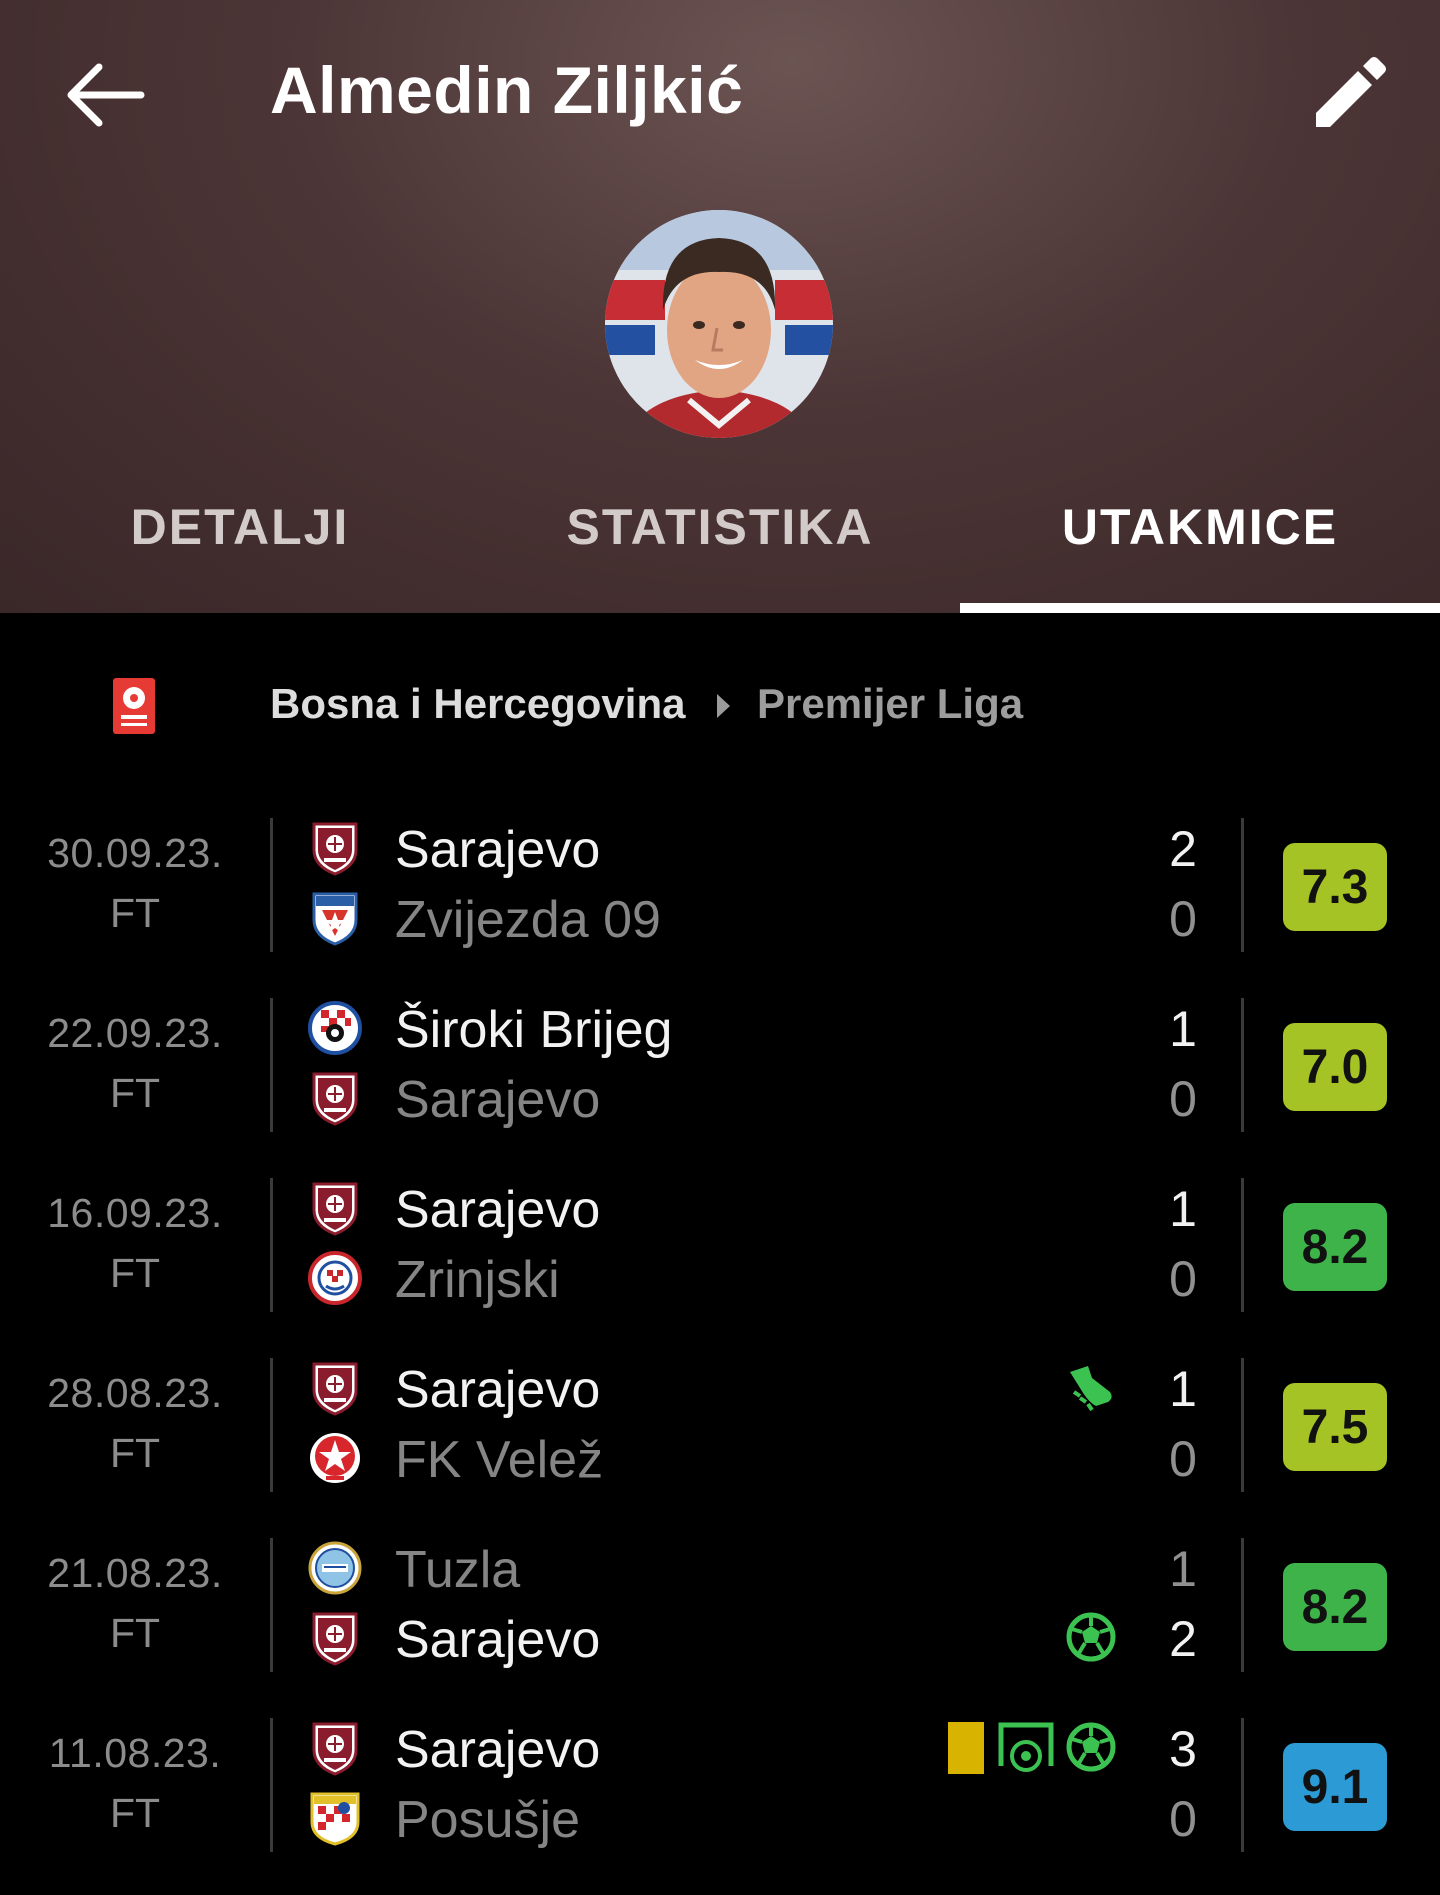 This screenshot has width=1440, height=1895. I want to click on home-score: 2, so click(1183, 849).